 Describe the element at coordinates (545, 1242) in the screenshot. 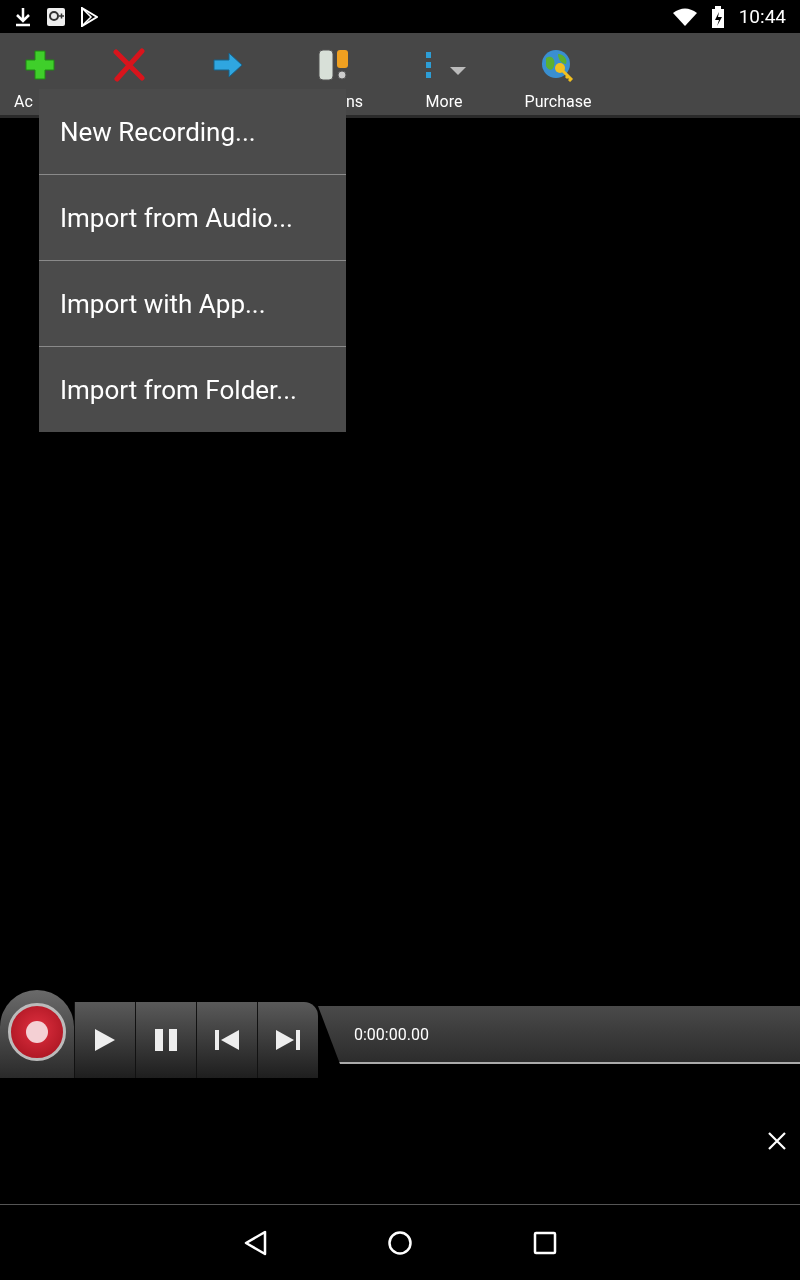

I see `recents-icon` at that location.